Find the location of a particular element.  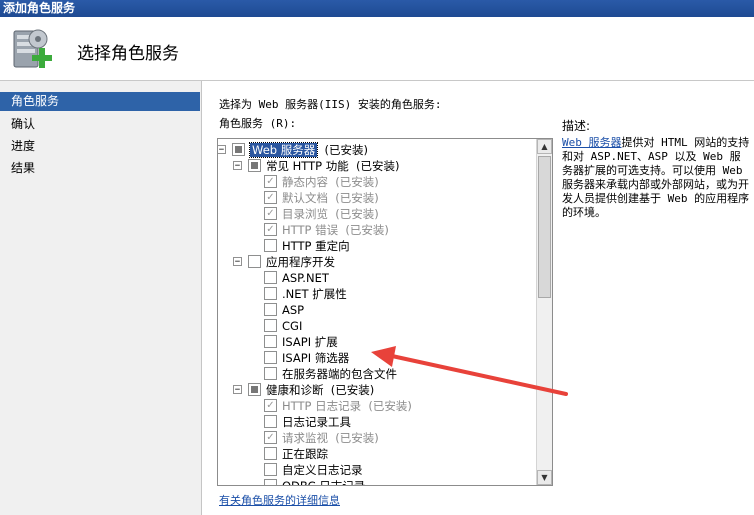

tree-node-name: 默认文档 is located at coordinates (305, 198).